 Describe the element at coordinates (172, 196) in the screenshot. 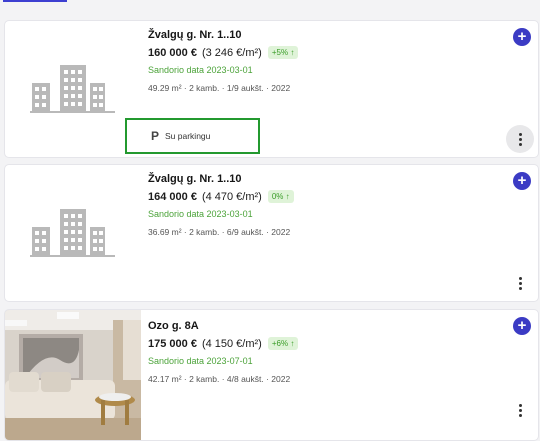

I see `listing-price: 164 000 €` at that location.